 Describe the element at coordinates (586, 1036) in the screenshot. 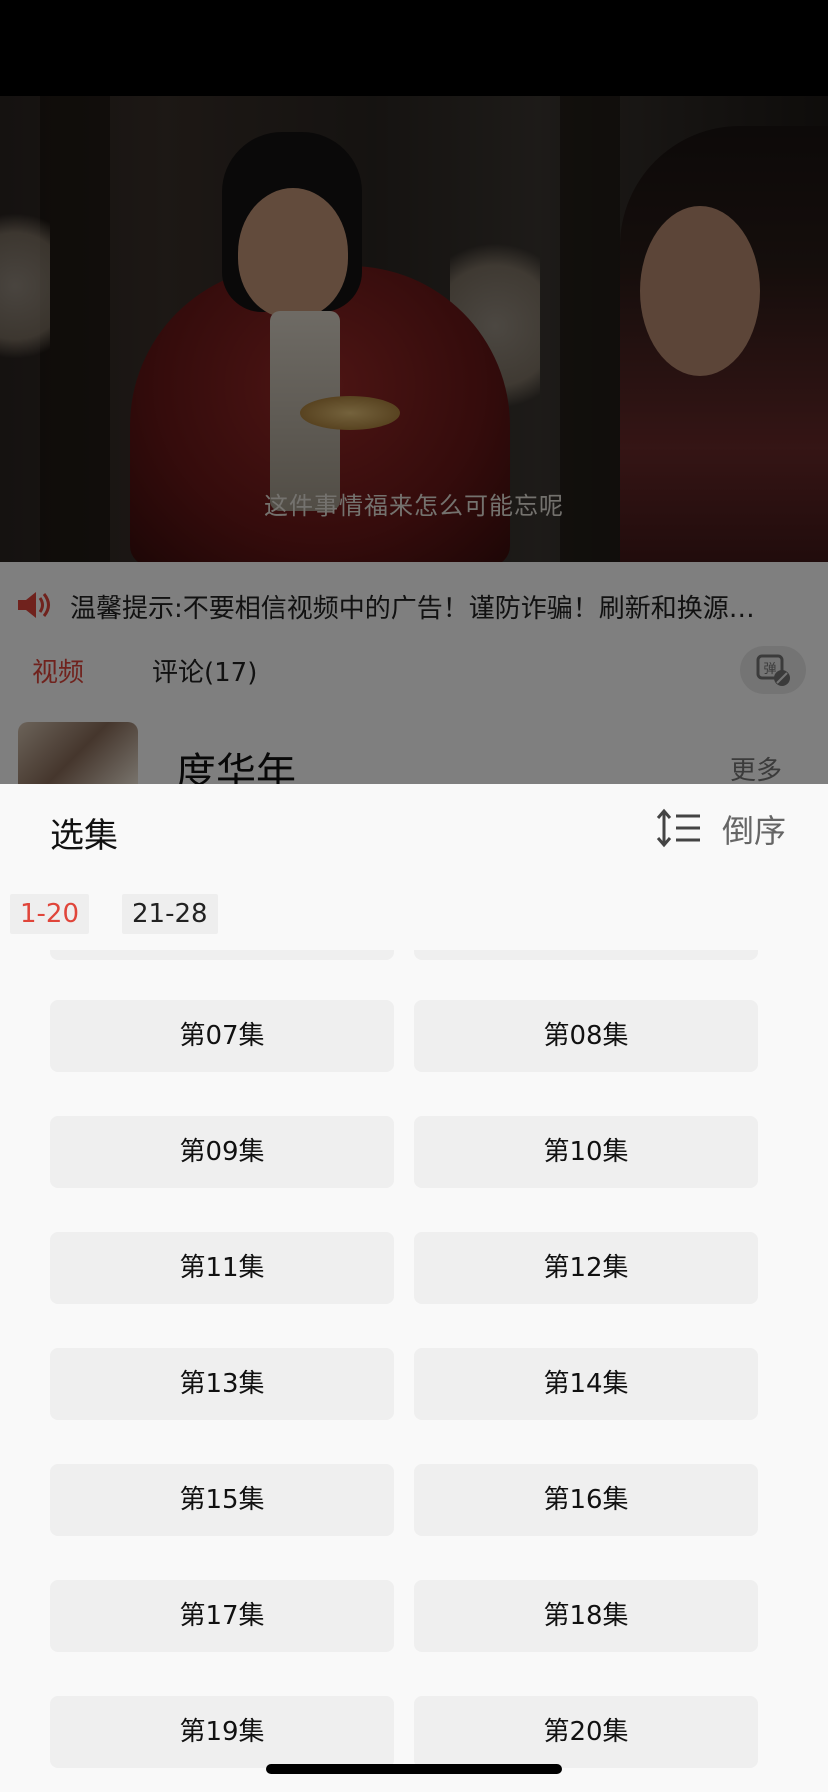

I see `episode-button: 第08集` at that location.